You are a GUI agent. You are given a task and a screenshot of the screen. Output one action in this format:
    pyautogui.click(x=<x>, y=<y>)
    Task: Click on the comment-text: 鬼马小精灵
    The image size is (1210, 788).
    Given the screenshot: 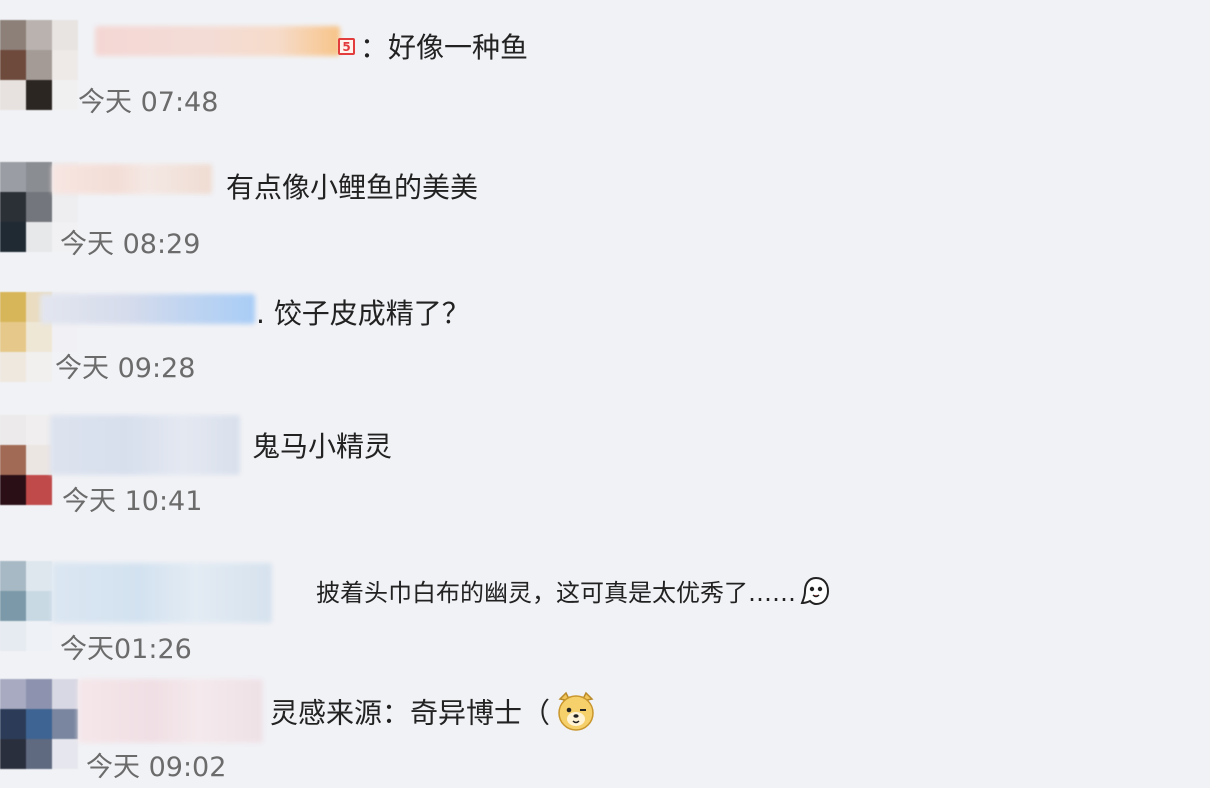 What is the action you would take?
    pyautogui.click(x=322, y=446)
    